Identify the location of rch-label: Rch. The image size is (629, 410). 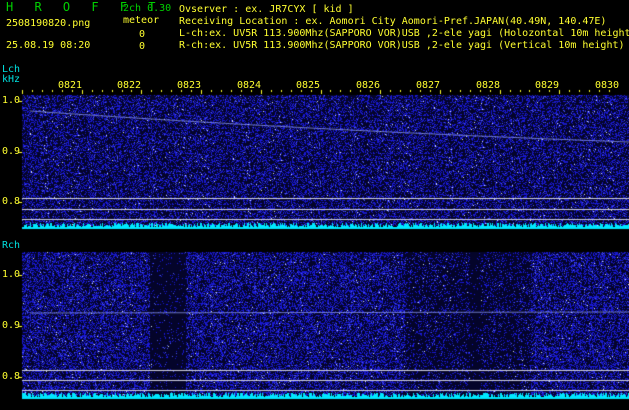
(11, 245).